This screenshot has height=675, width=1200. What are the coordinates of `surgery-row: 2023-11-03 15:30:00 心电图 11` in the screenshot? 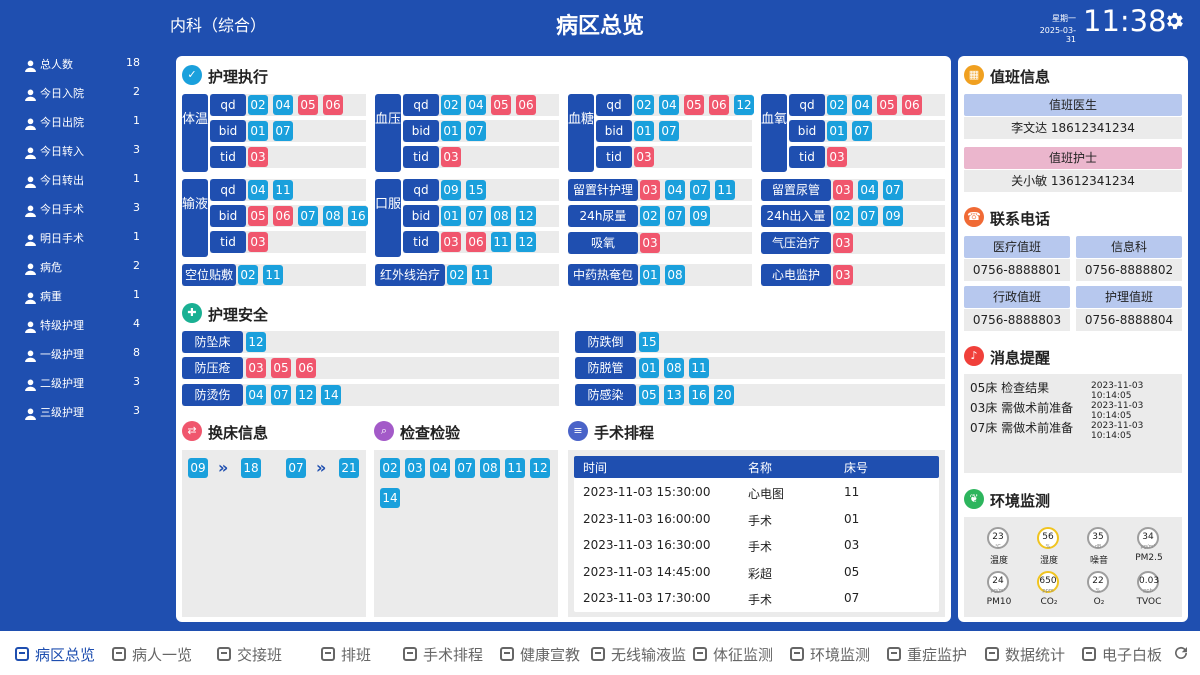 It's located at (756, 495).